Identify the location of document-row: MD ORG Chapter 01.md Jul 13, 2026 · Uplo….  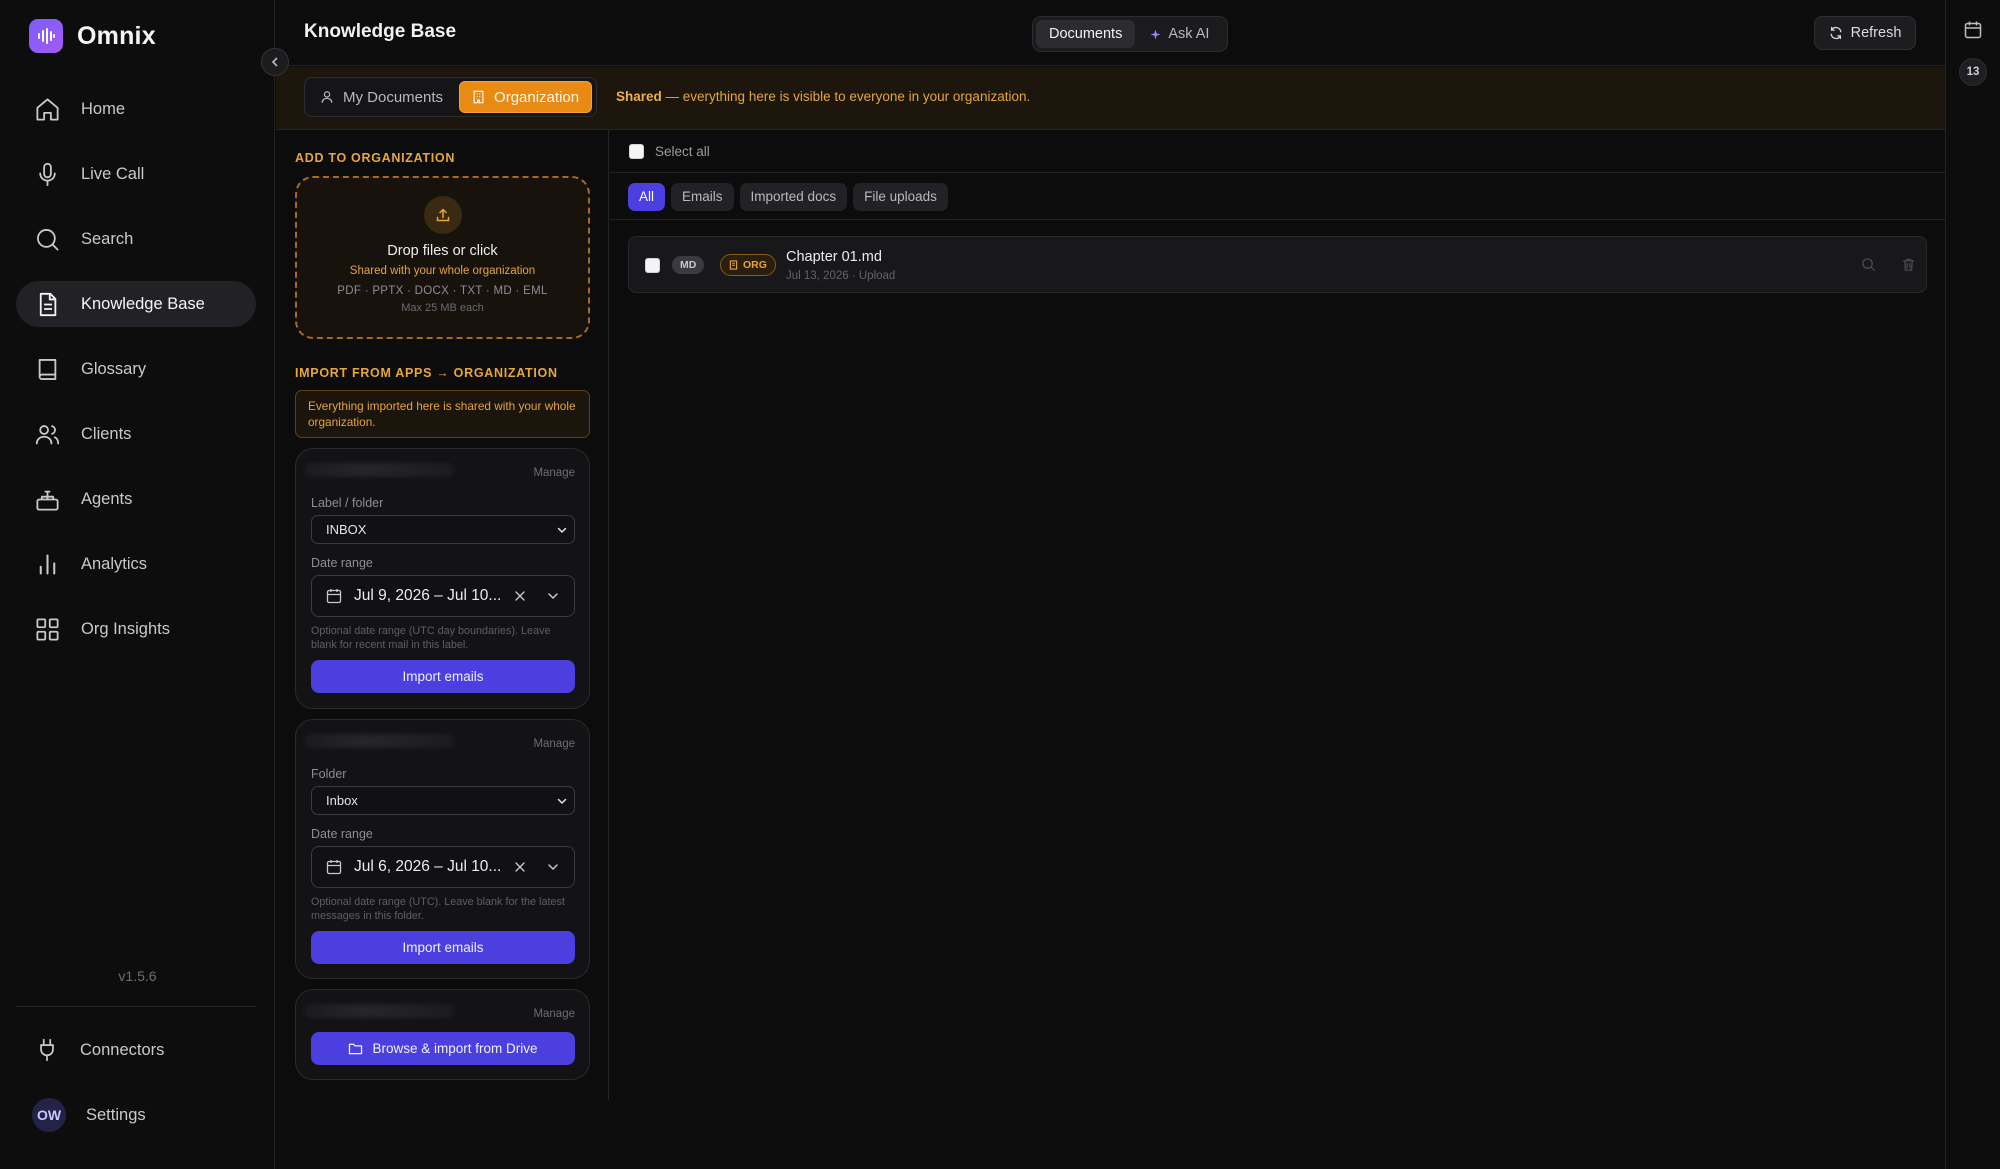
(1277, 264).